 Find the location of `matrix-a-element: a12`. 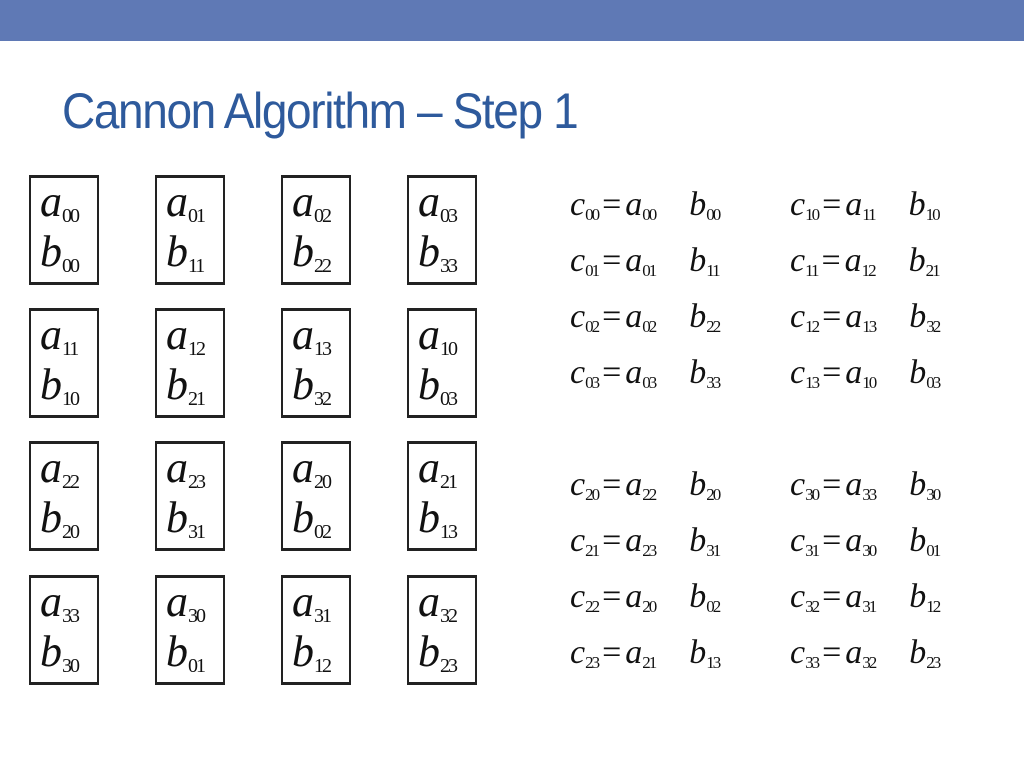

matrix-a-element: a12 is located at coordinates (186, 336).